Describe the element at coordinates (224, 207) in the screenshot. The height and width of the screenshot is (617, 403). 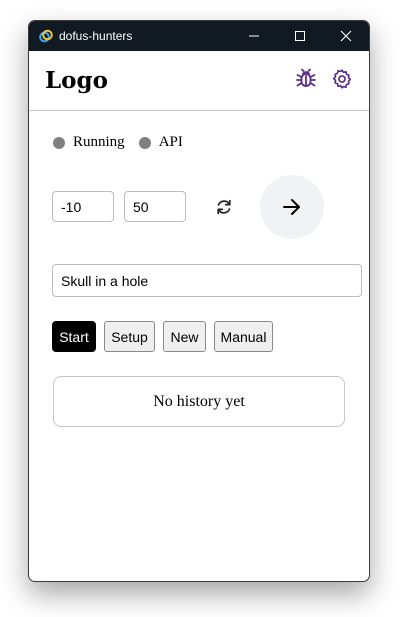
I see `refresh-icon` at that location.